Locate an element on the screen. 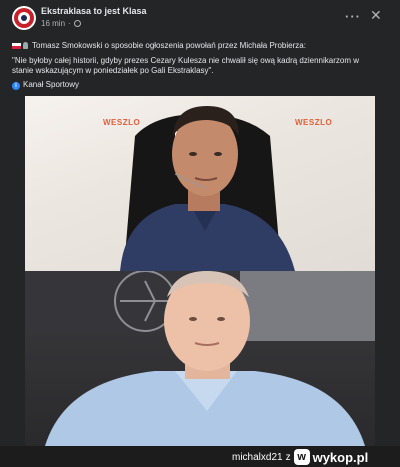 This screenshot has height=467, width=400. page-name: Ekstraklasa to jest Klasa is located at coordinates (94, 11).